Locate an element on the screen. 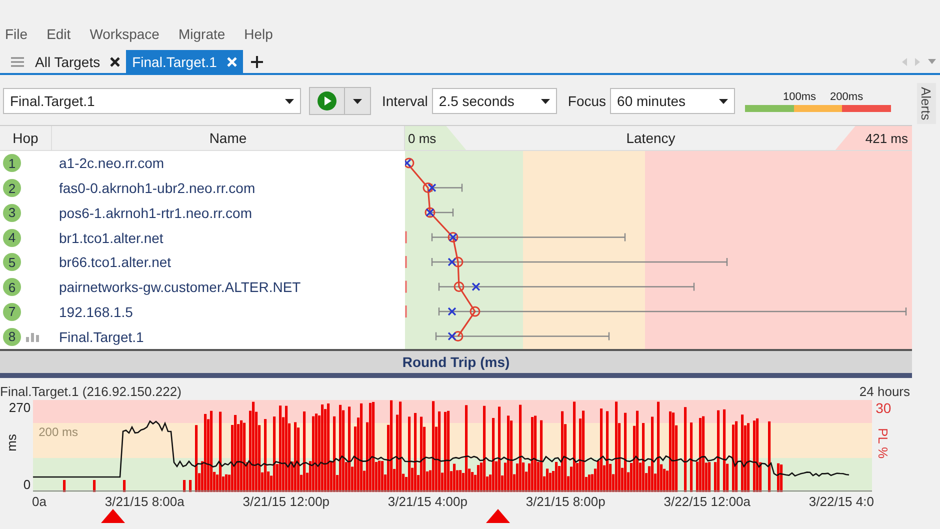  hop-number: 8 is located at coordinates (12, 337).